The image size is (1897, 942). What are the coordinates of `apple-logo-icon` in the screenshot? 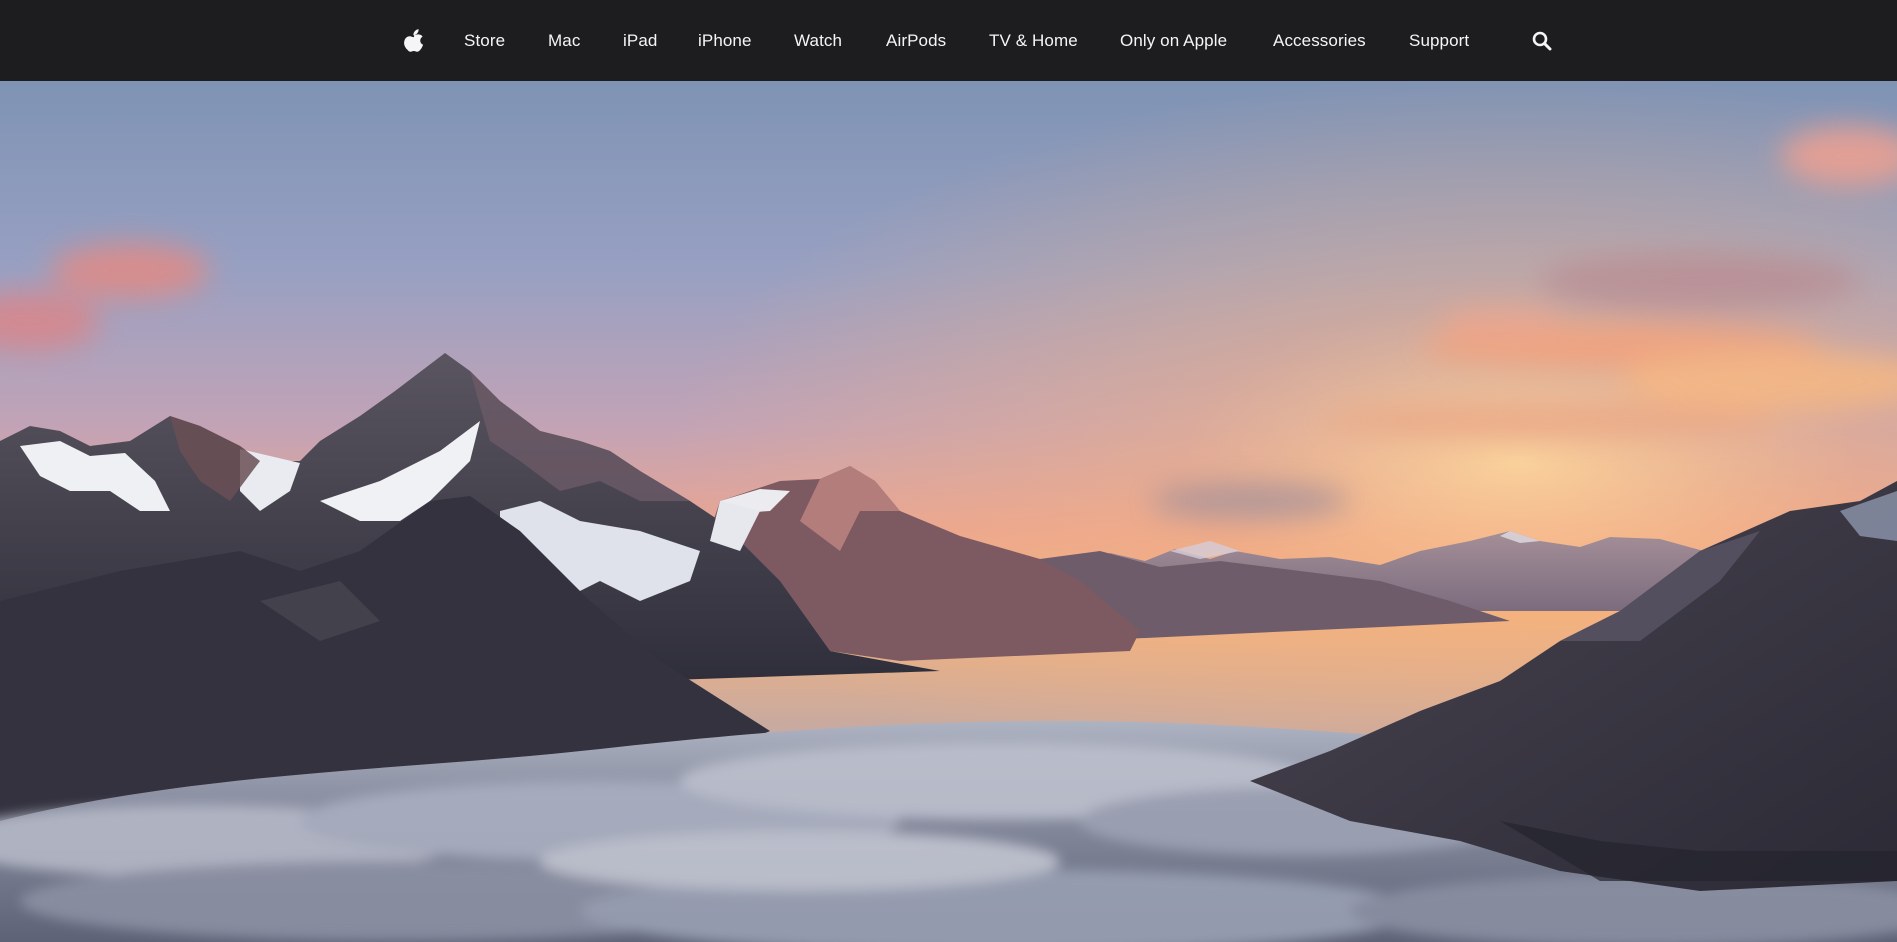 It's located at (414, 40).